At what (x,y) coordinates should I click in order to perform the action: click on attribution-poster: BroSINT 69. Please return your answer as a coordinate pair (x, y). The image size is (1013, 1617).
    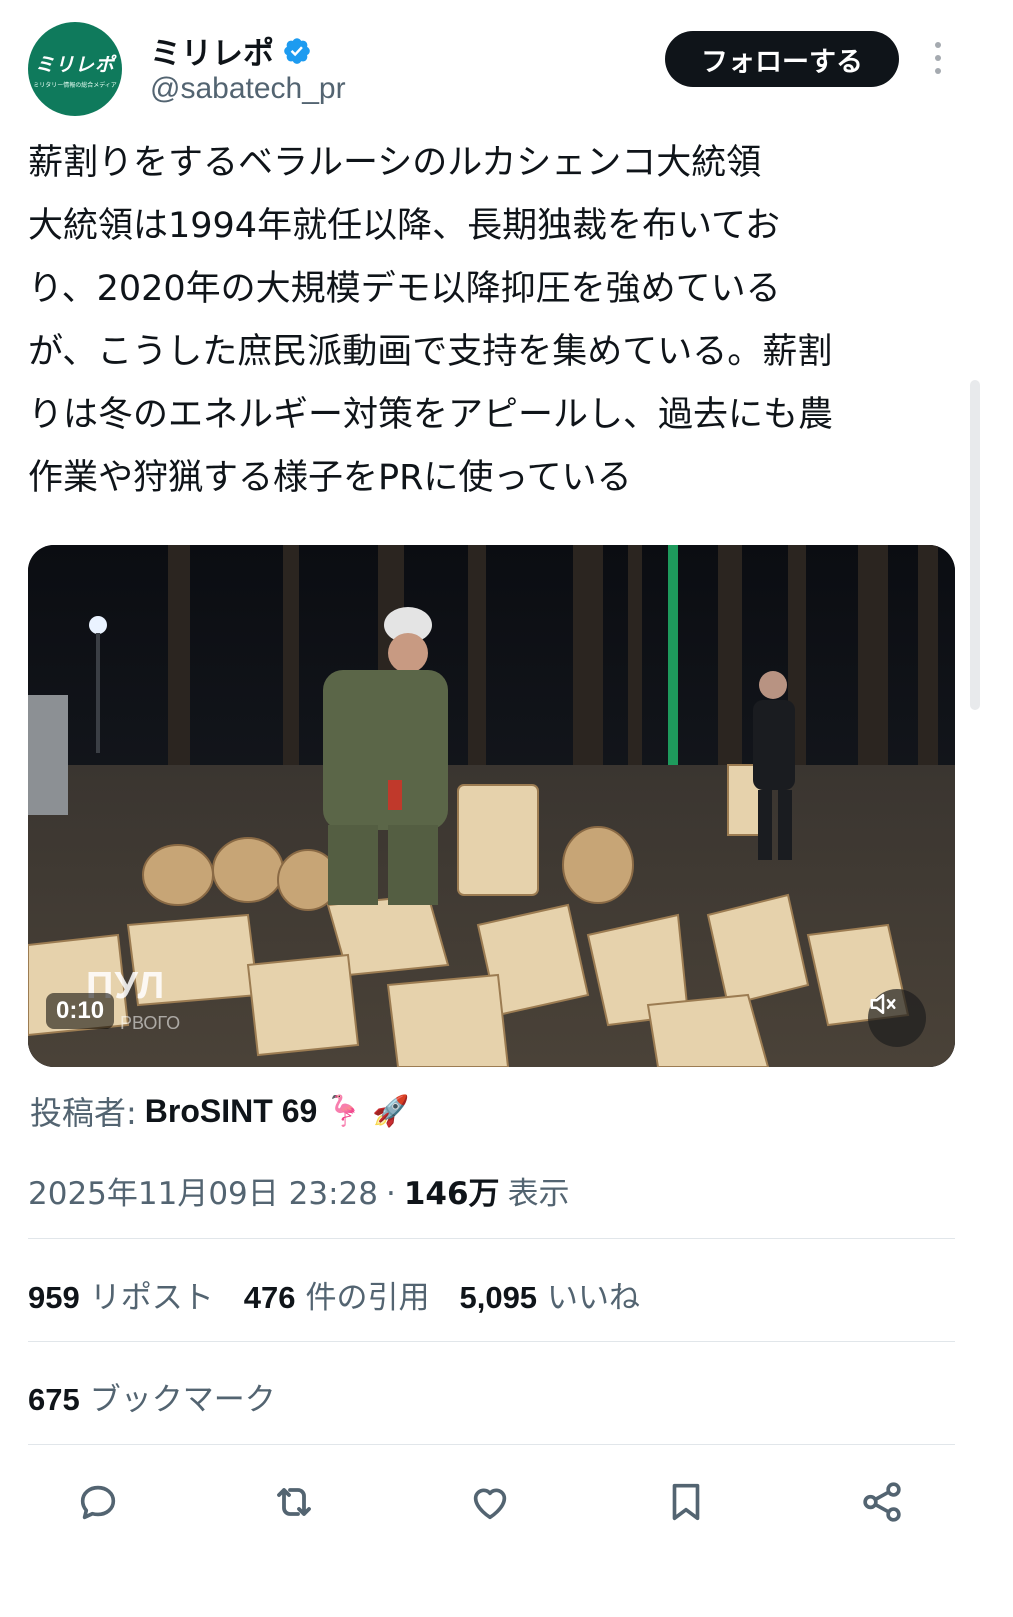
    Looking at the image, I should click on (231, 1111).